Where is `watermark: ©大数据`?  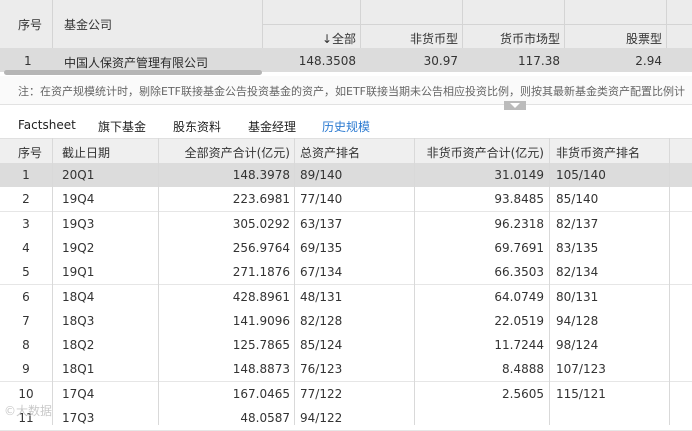
watermark: ©大数据 is located at coordinates (28, 411).